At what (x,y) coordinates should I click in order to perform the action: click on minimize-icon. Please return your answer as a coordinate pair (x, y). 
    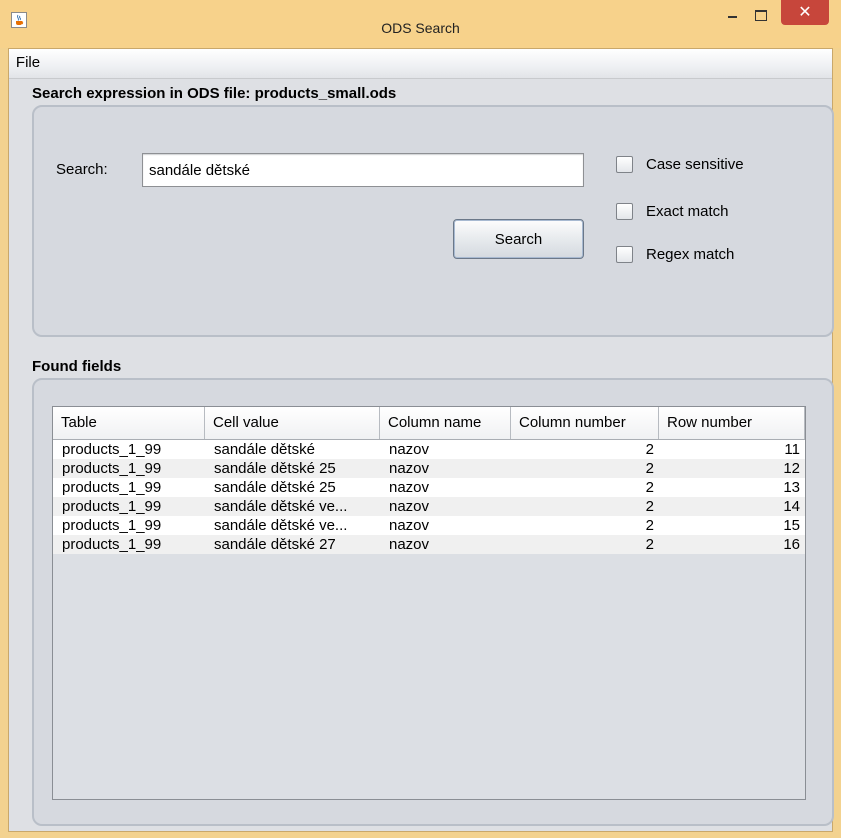
    Looking at the image, I should click on (732, 17).